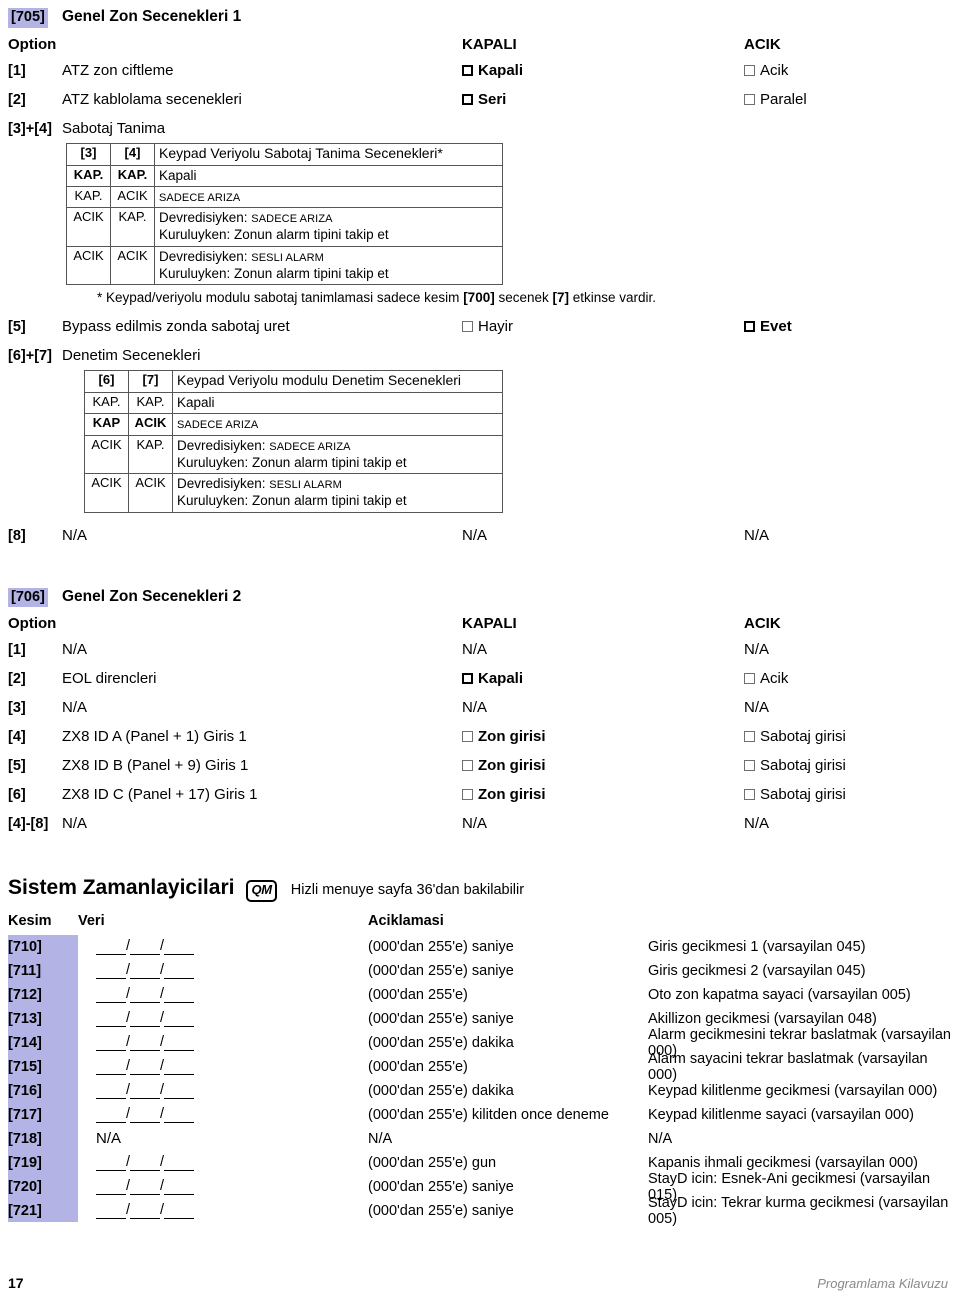 The image size is (960, 1305). What do you see at coordinates (487, 326) in the screenshot?
I see `closed-705b-0: Hayir` at bounding box center [487, 326].